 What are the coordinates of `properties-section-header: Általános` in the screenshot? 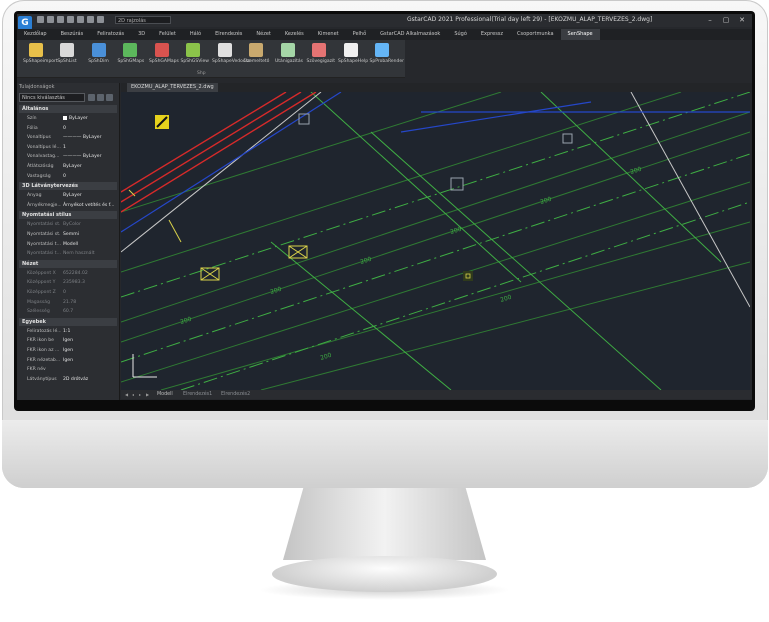 It's located at (68, 109).